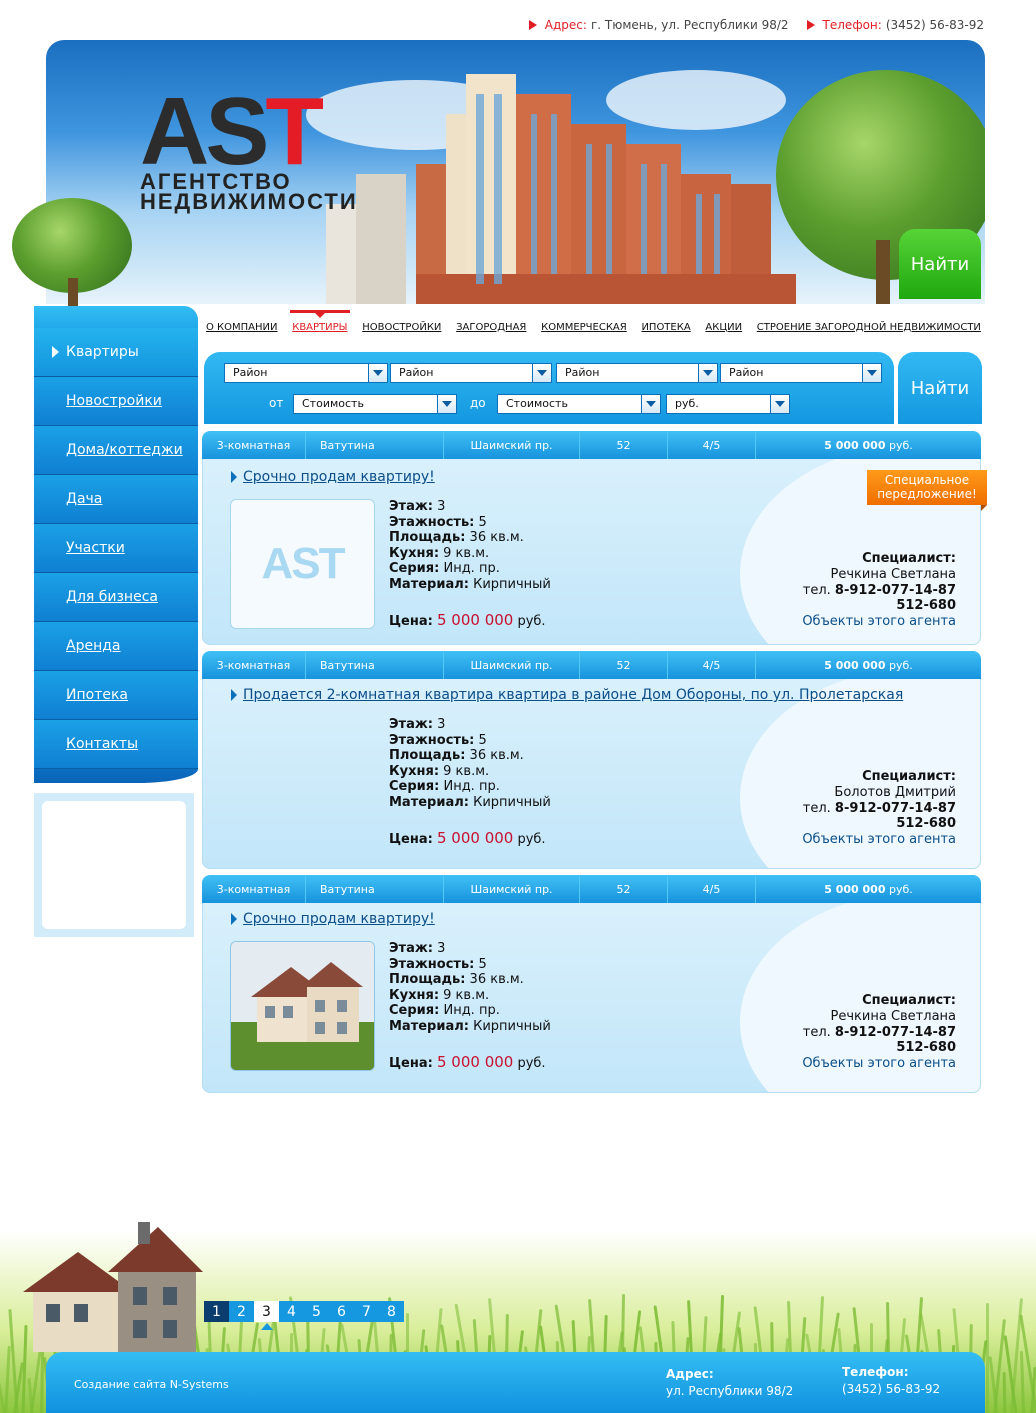 The image size is (1036, 1413). I want to click on footer-phone: Телефон: (3452) 56-83-92, so click(891, 1381).